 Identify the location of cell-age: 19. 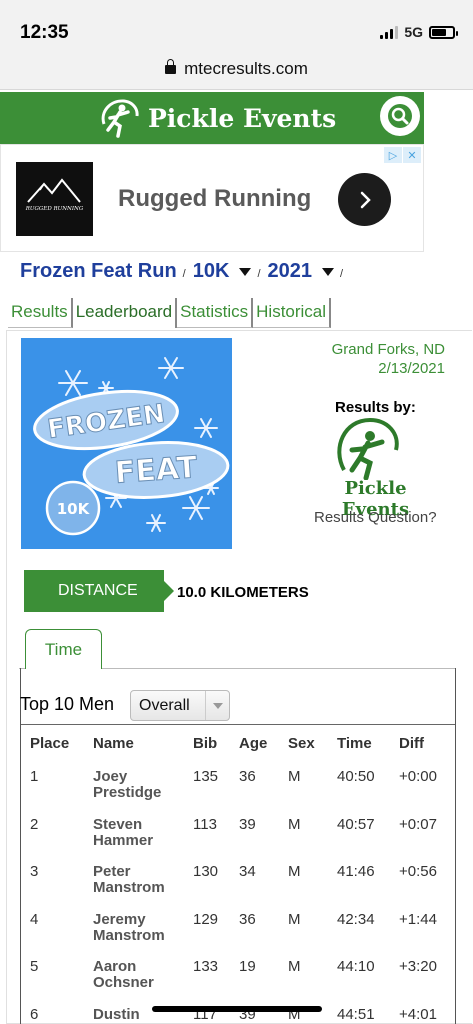
(247, 967).